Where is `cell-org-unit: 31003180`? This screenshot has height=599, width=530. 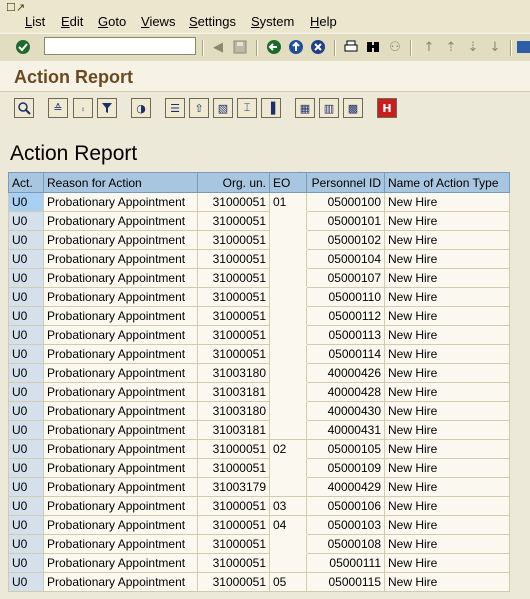 cell-org-unit: 31003180 is located at coordinates (233, 411).